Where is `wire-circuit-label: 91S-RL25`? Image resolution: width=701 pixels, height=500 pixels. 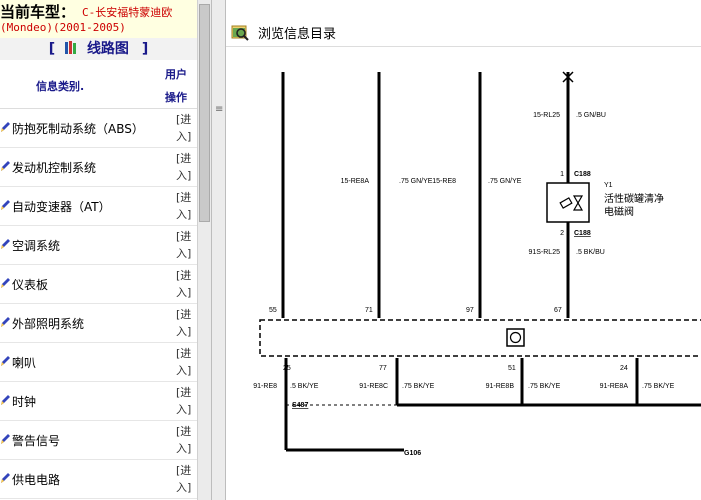
wire-circuit-label: 91S-RL25 is located at coordinates (544, 252).